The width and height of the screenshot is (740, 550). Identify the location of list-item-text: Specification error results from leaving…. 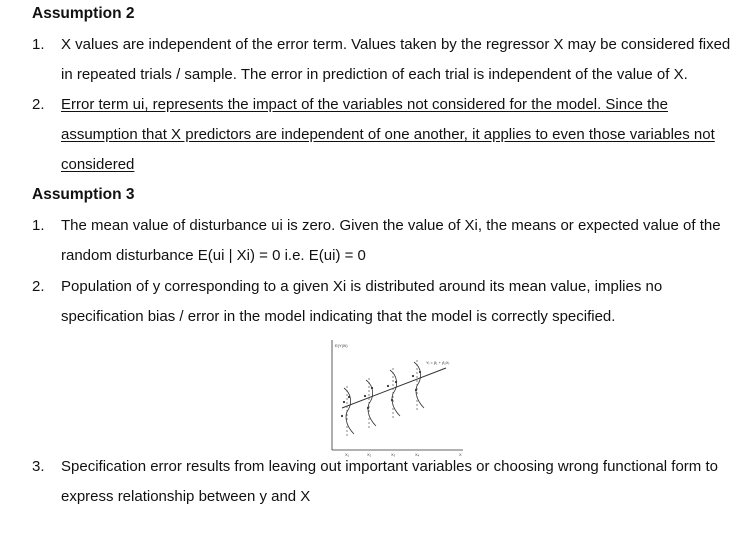
(389, 466).